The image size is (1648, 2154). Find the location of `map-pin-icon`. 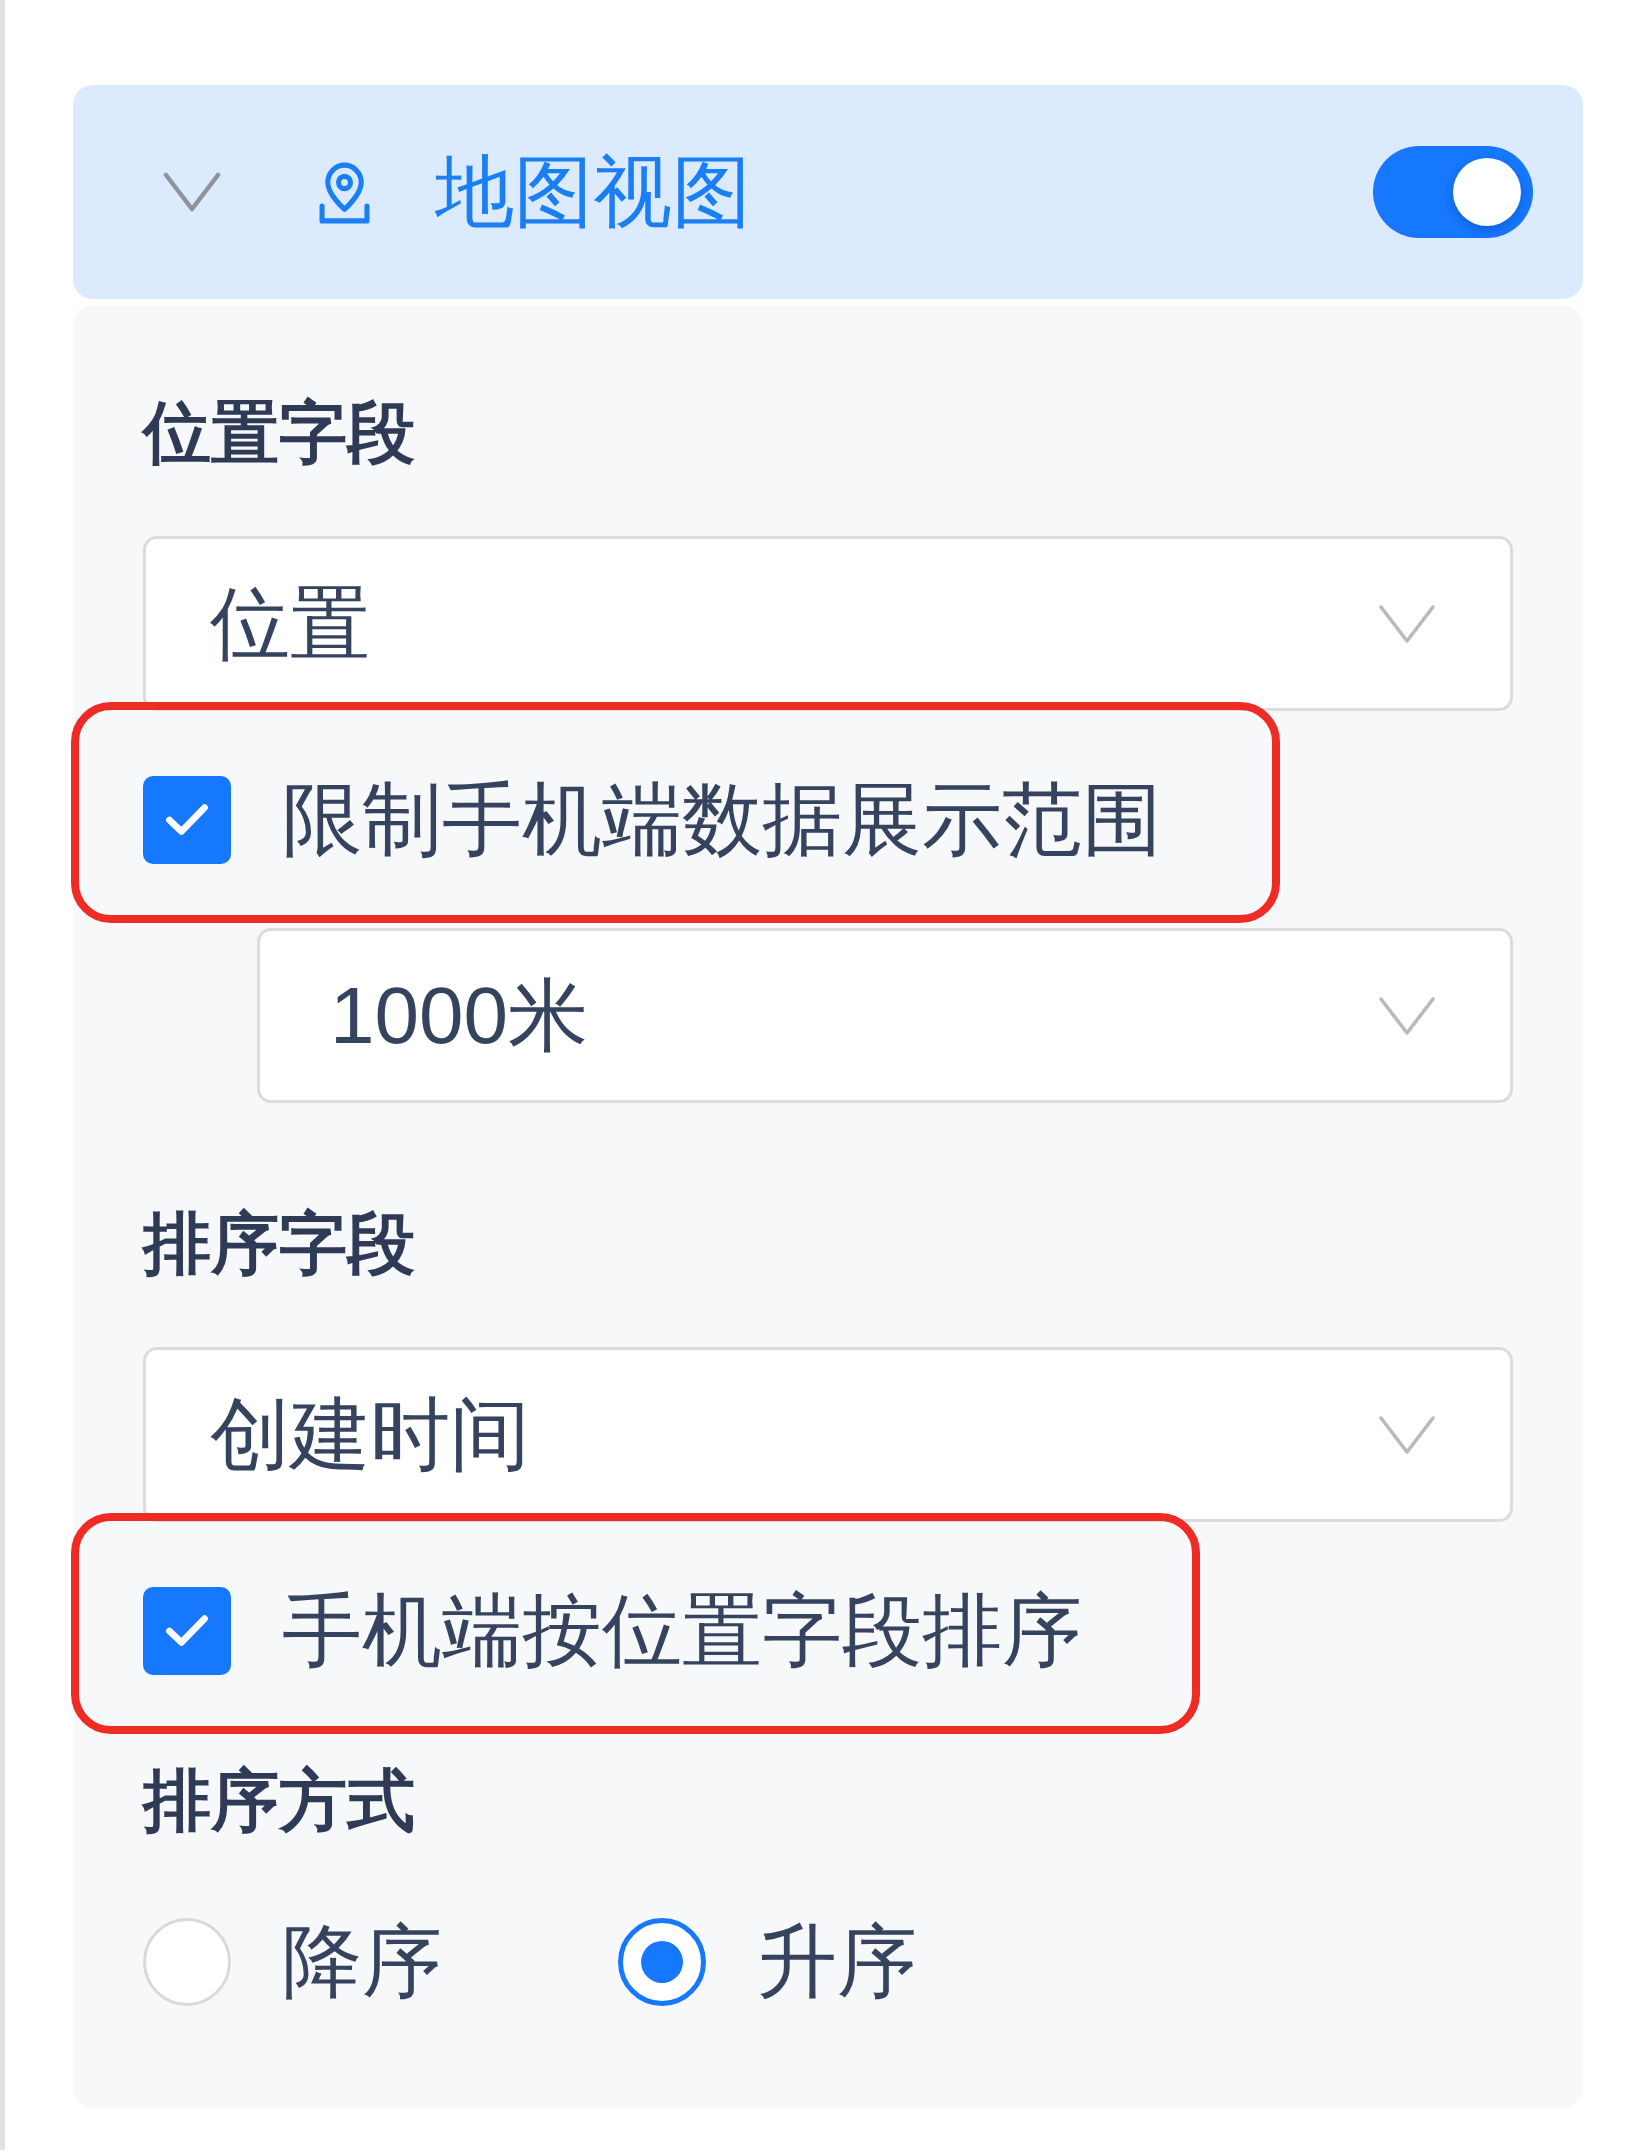

map-pin-icon is located at coordinates (344, 192).